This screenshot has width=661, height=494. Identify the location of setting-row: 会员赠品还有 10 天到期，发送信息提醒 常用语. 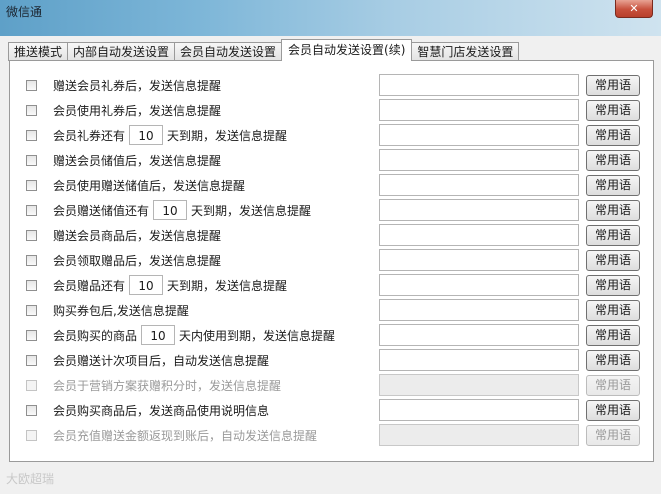
(336, 285).